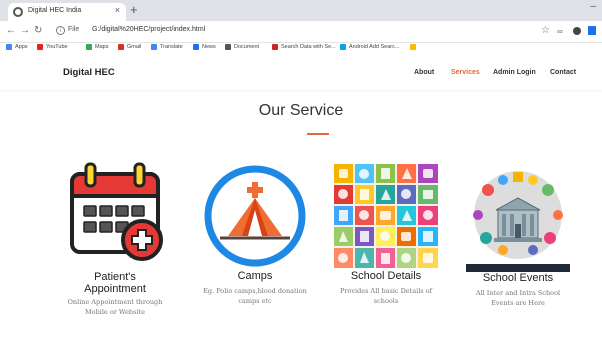 The image size is (602, 351). I want to click on card-desc-line1: Online Appointment through, so click(115, 302).